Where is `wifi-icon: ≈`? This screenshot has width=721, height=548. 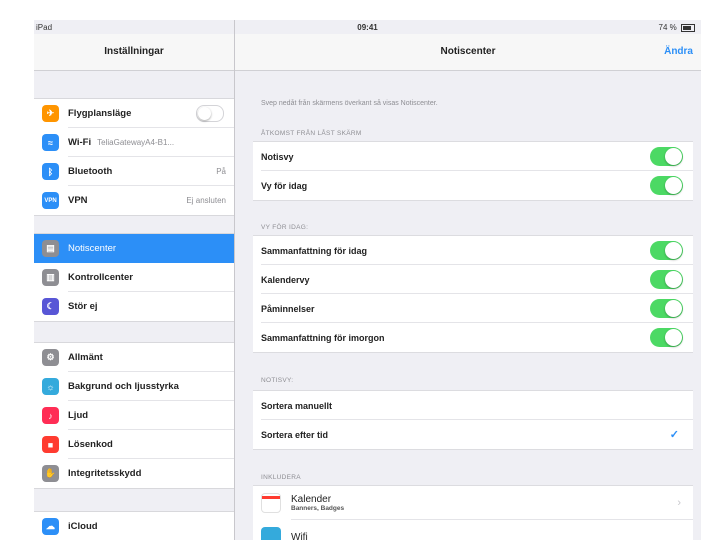
wifi-icon: ≈ is located at coordinates (50, 142).